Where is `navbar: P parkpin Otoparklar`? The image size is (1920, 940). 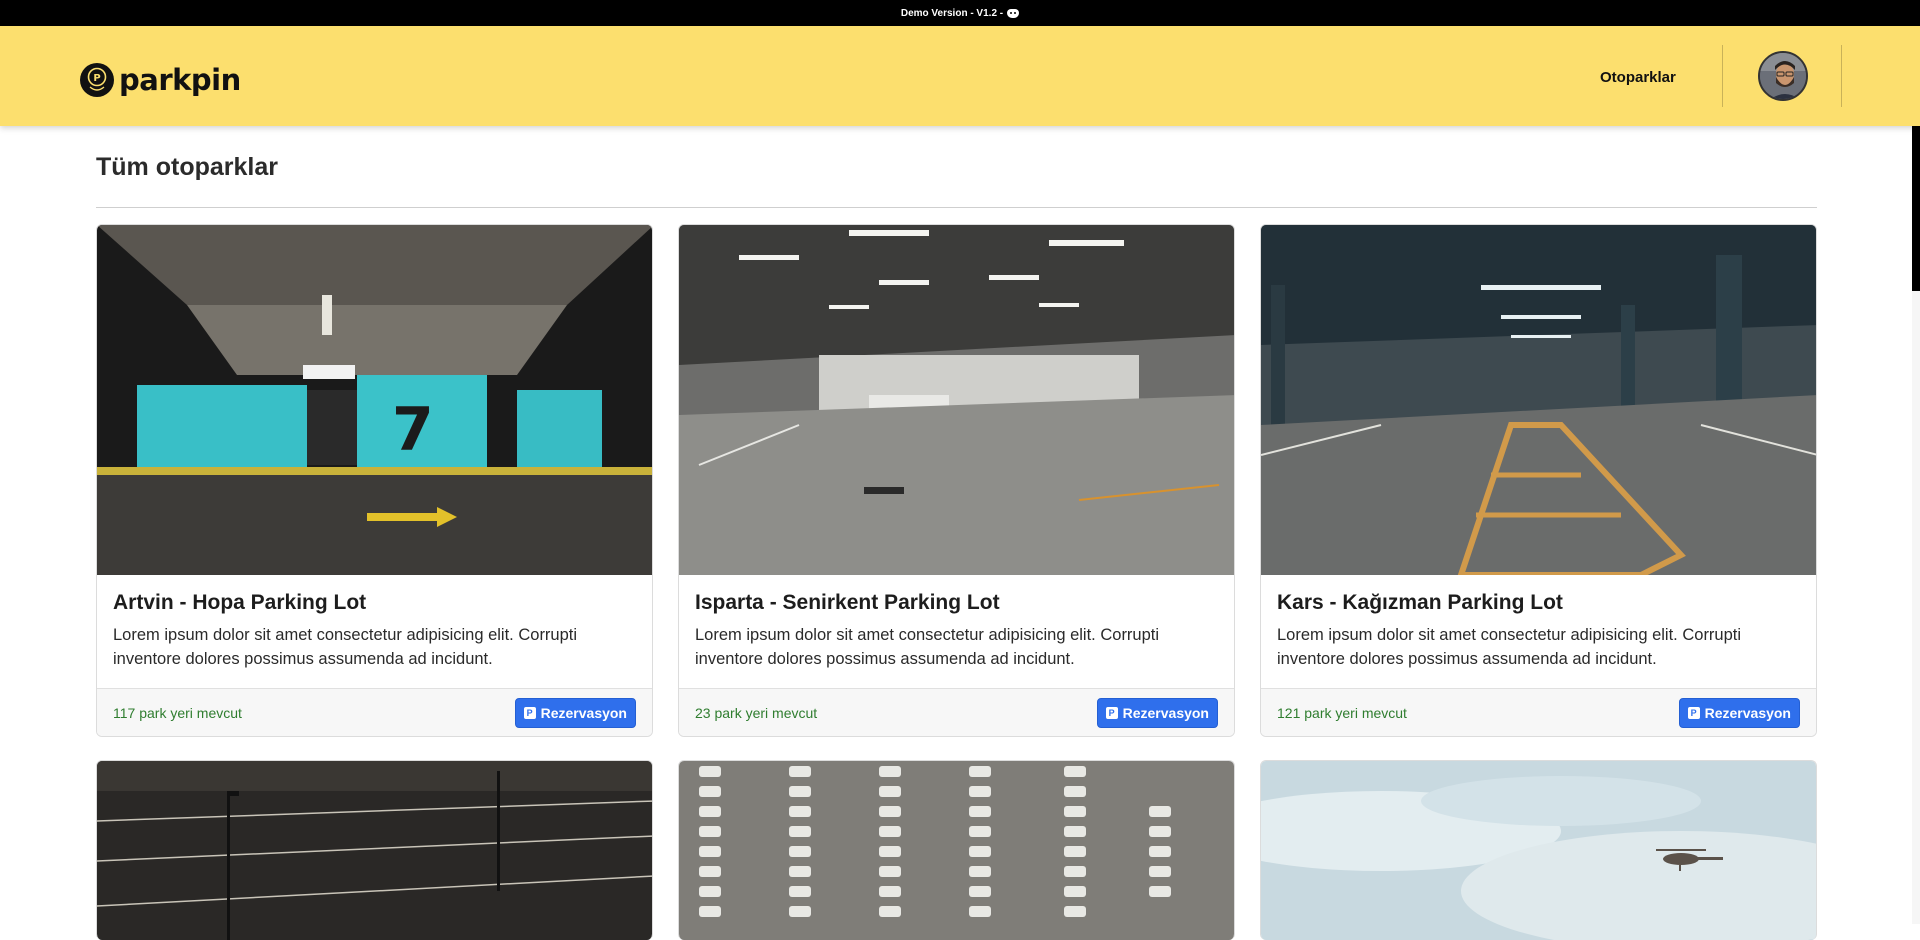 navbar: P parkpin Otoparklar is located at coordinates (960, 76).